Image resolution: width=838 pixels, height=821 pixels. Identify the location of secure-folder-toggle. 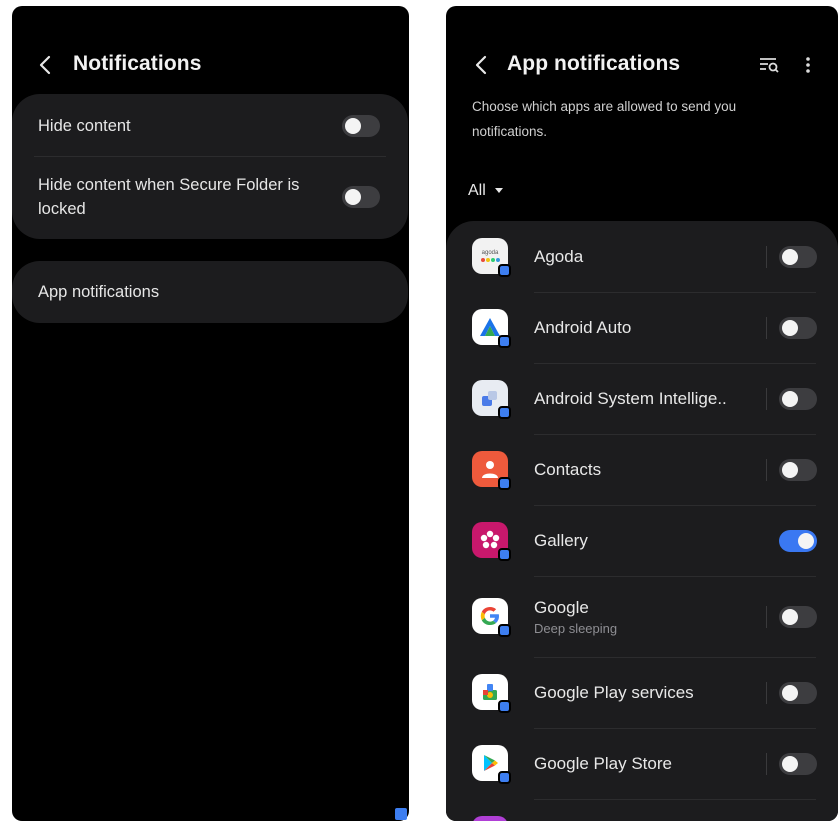
(361, 197).